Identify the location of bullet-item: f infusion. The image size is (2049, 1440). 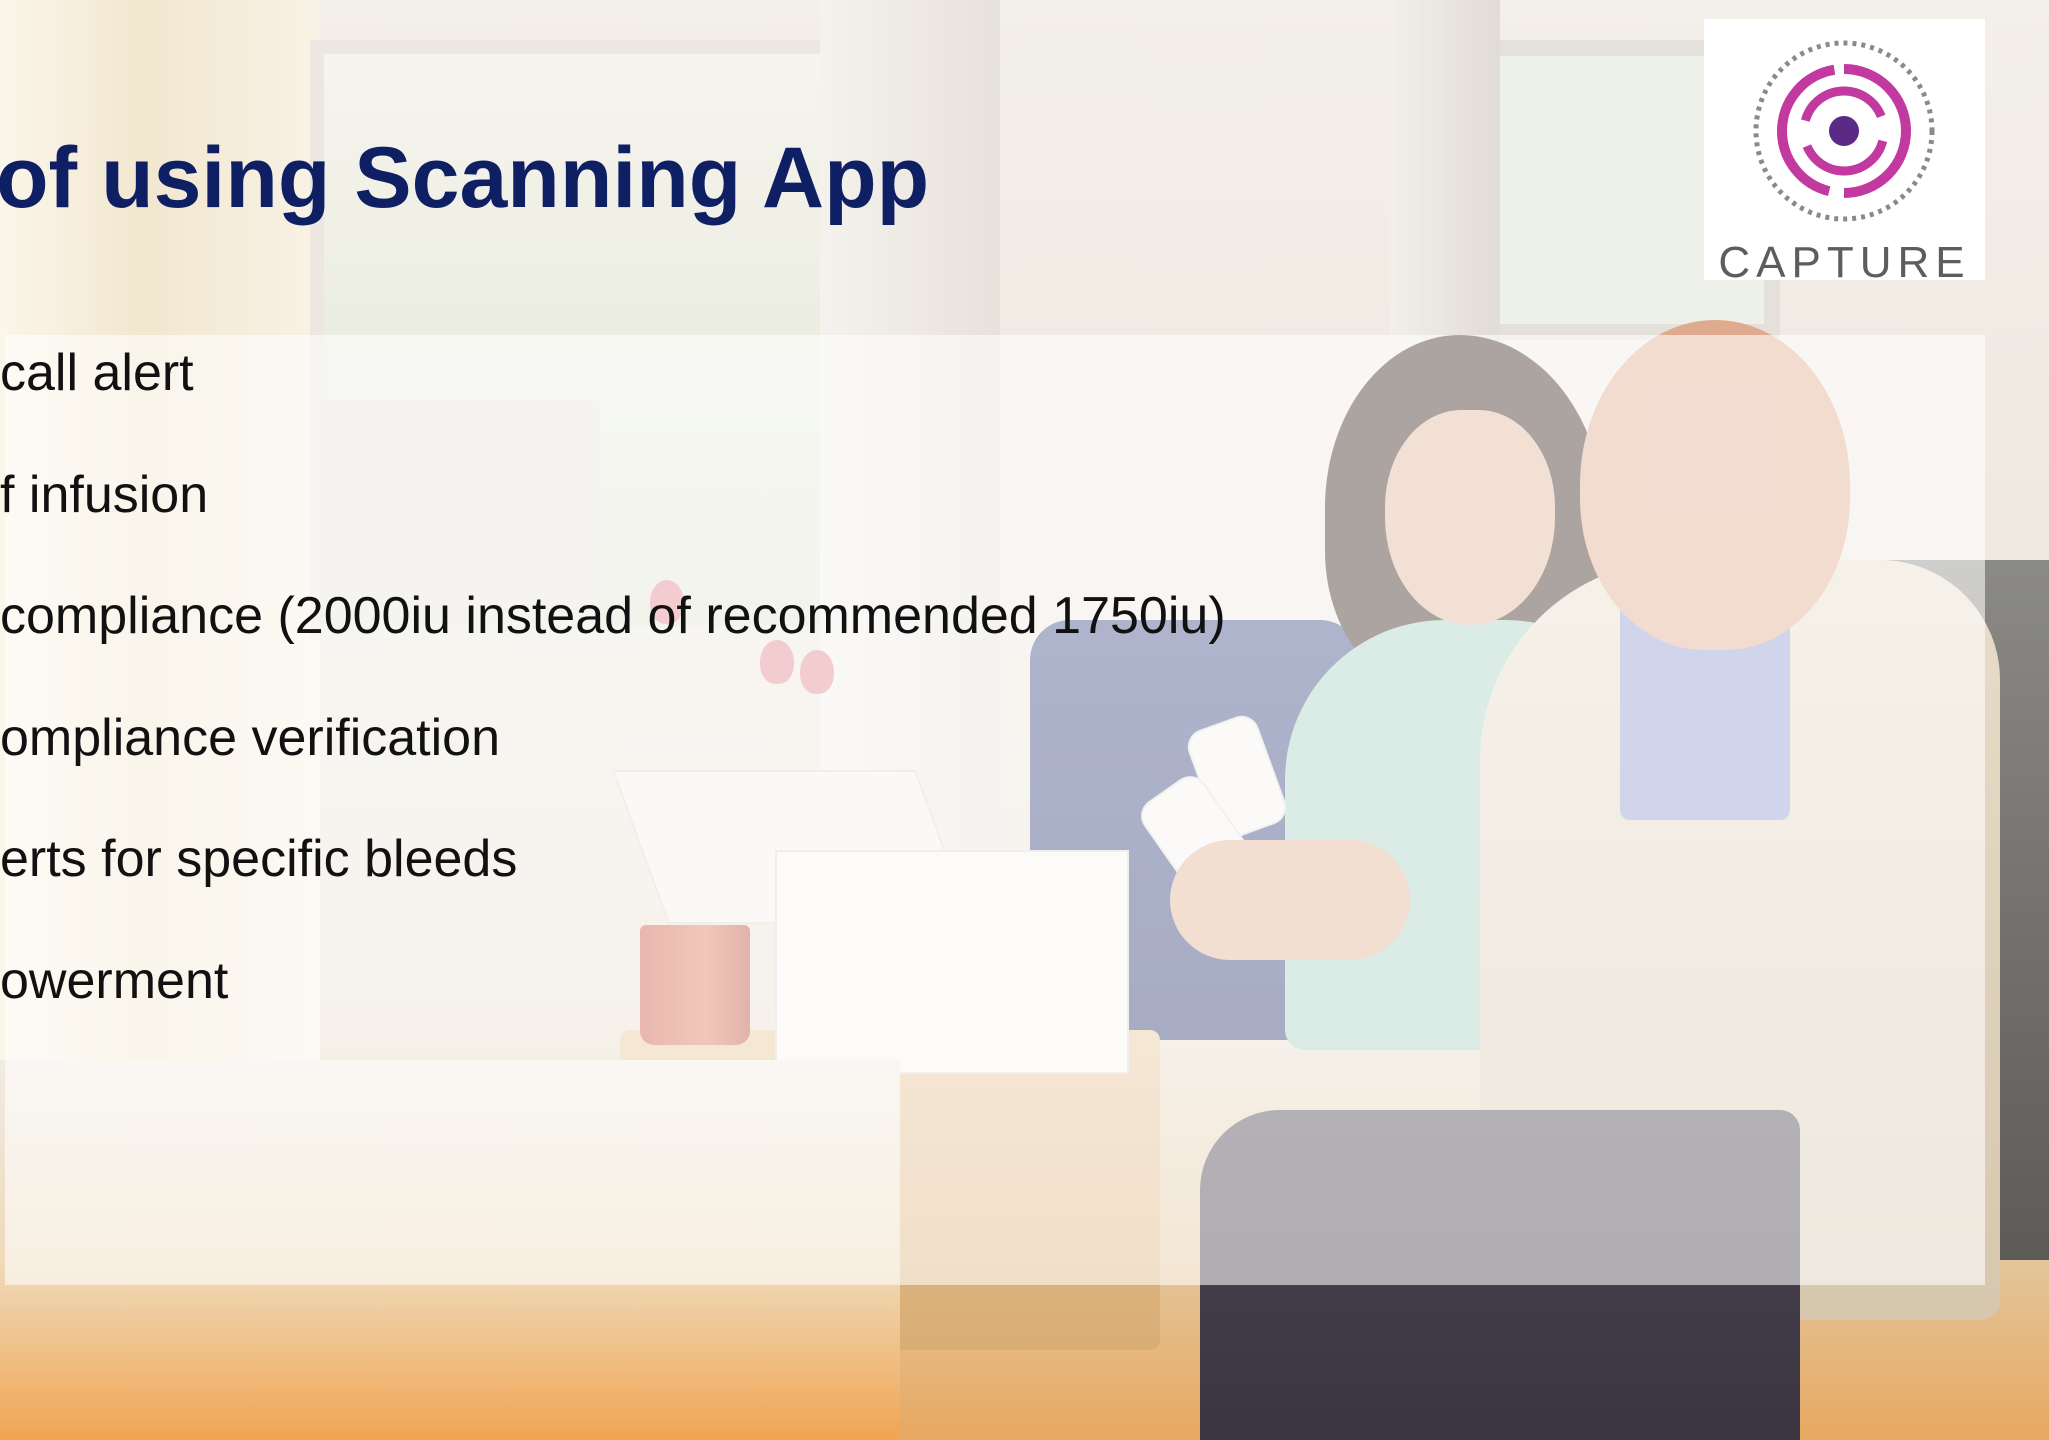
(104, 494).